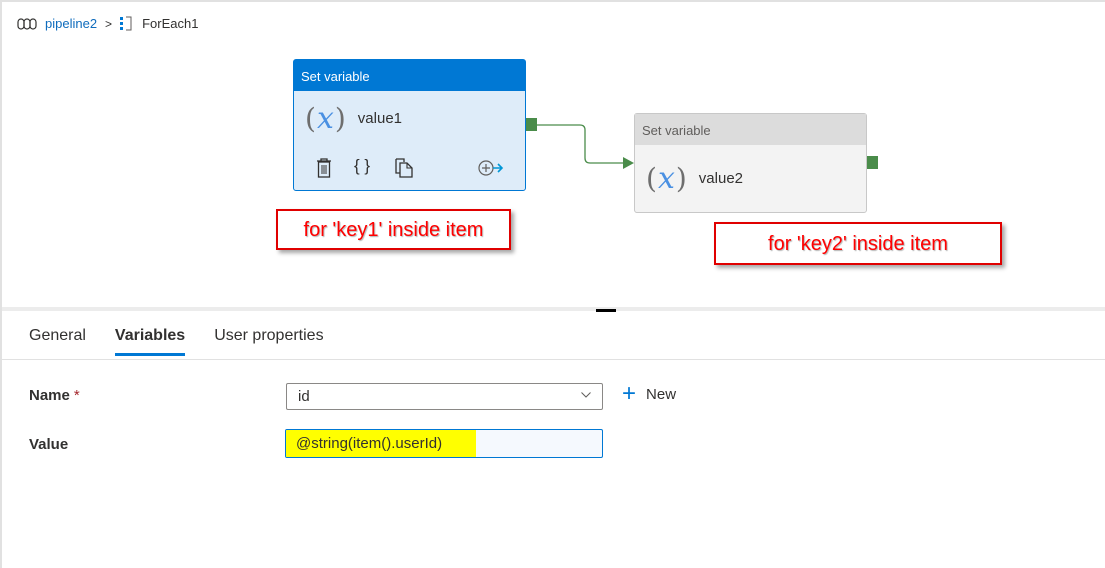 The image size is (1105, 568). What do you see at coordinates (750, 163) in the screenshot?
I see `activity-set-variable-value2: Set variable (x) value2` at bounding box center [750, 163].